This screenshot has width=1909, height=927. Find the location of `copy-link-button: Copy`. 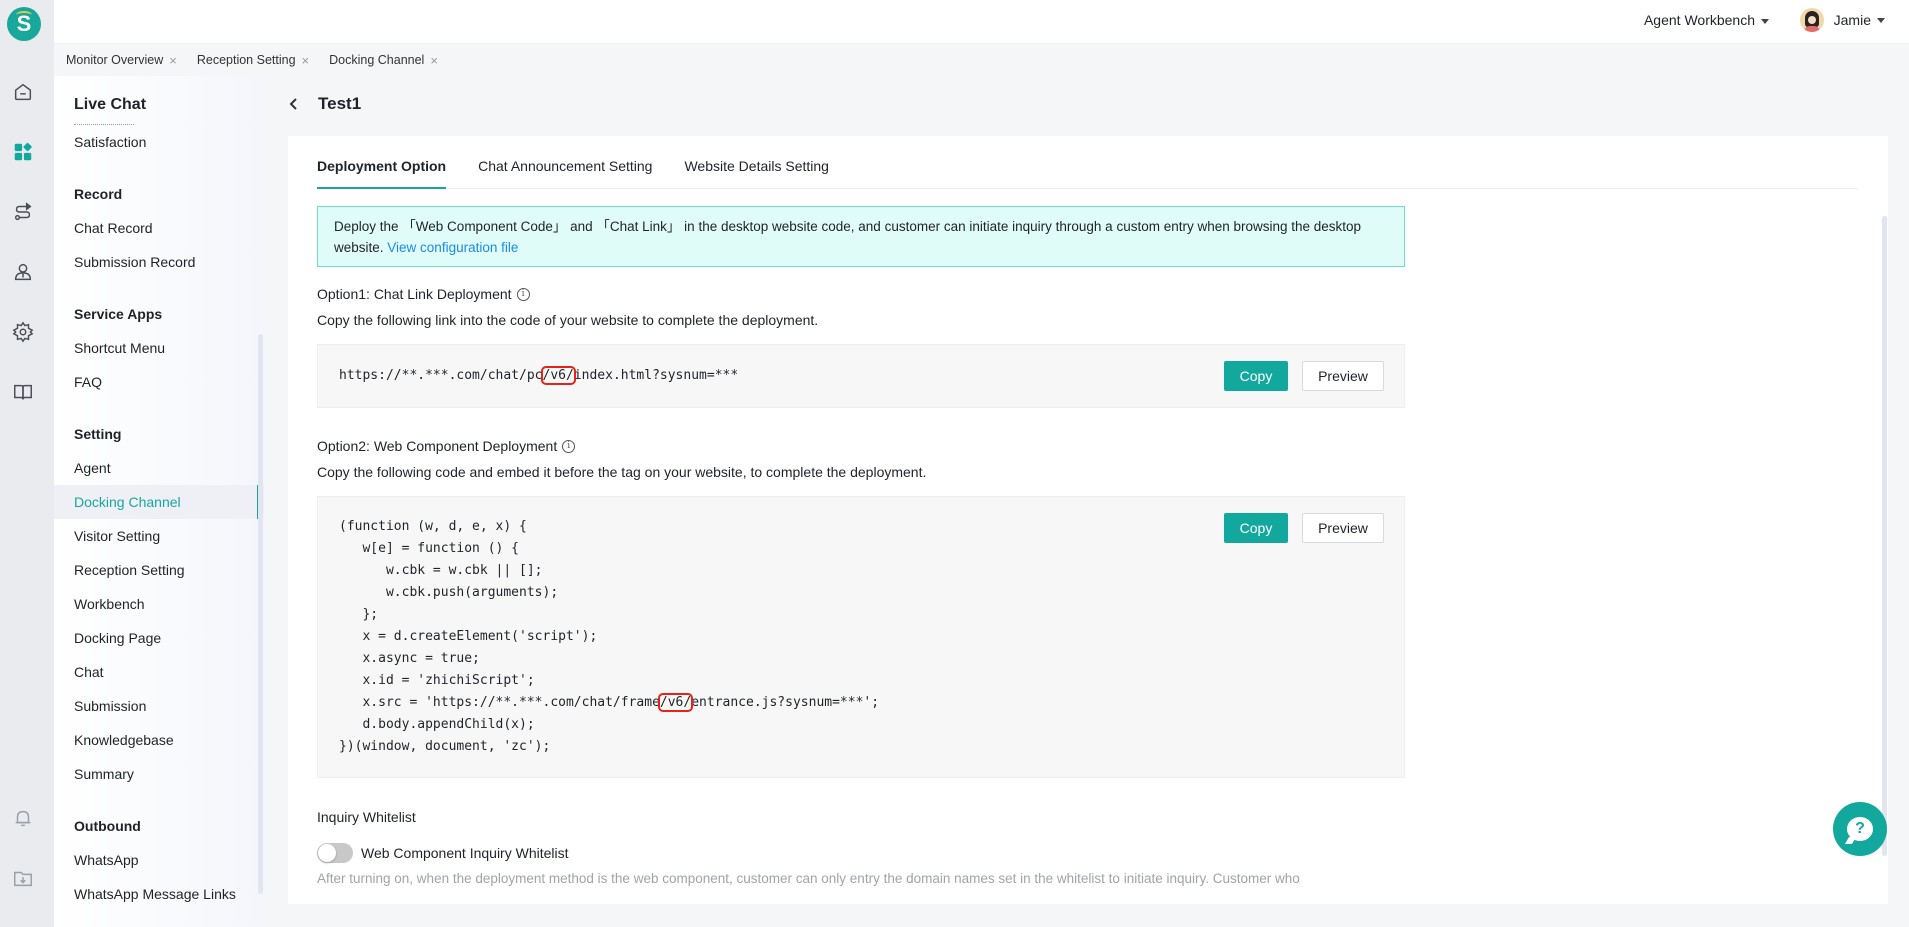

copy-link-button: Copy is located at coordinates (1256, 376).